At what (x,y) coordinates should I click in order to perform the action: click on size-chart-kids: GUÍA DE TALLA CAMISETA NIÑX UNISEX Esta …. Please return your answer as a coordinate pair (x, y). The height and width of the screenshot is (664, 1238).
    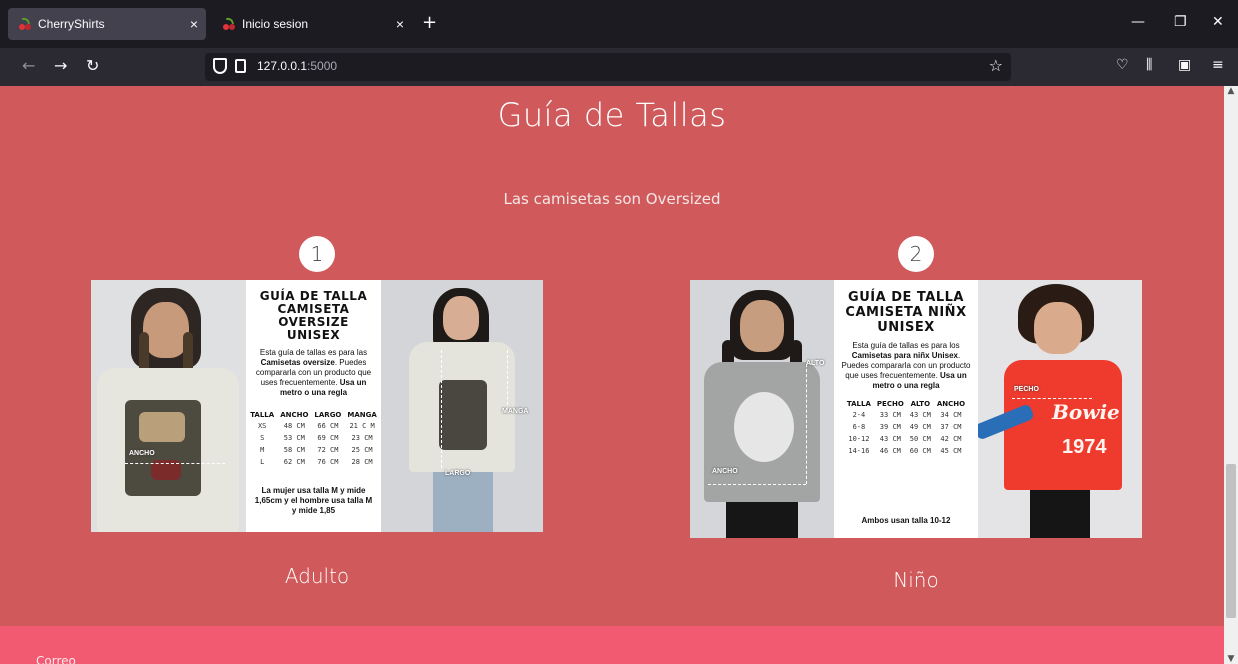
    Looking at the image, I should click on (906, 409).